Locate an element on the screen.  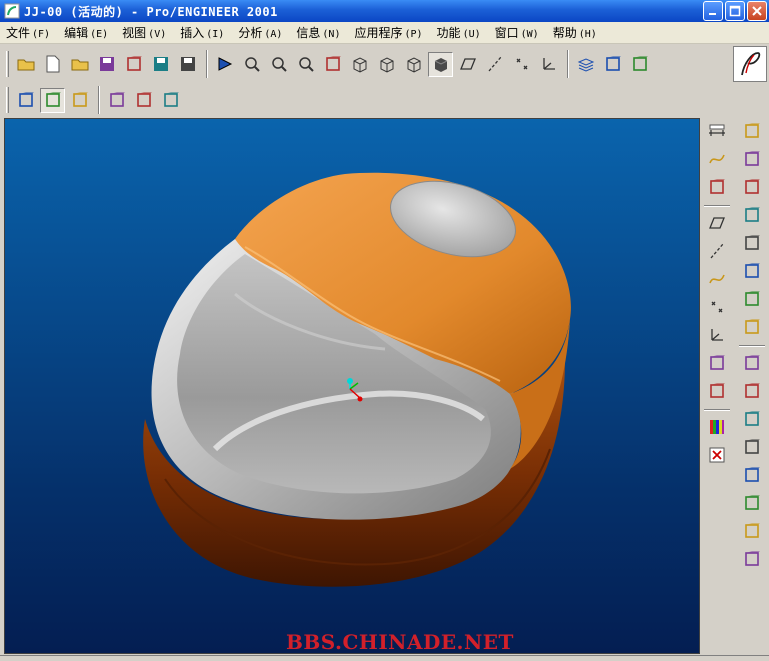
menu-item: 插入 (I) is located at coordinates (202, 32).